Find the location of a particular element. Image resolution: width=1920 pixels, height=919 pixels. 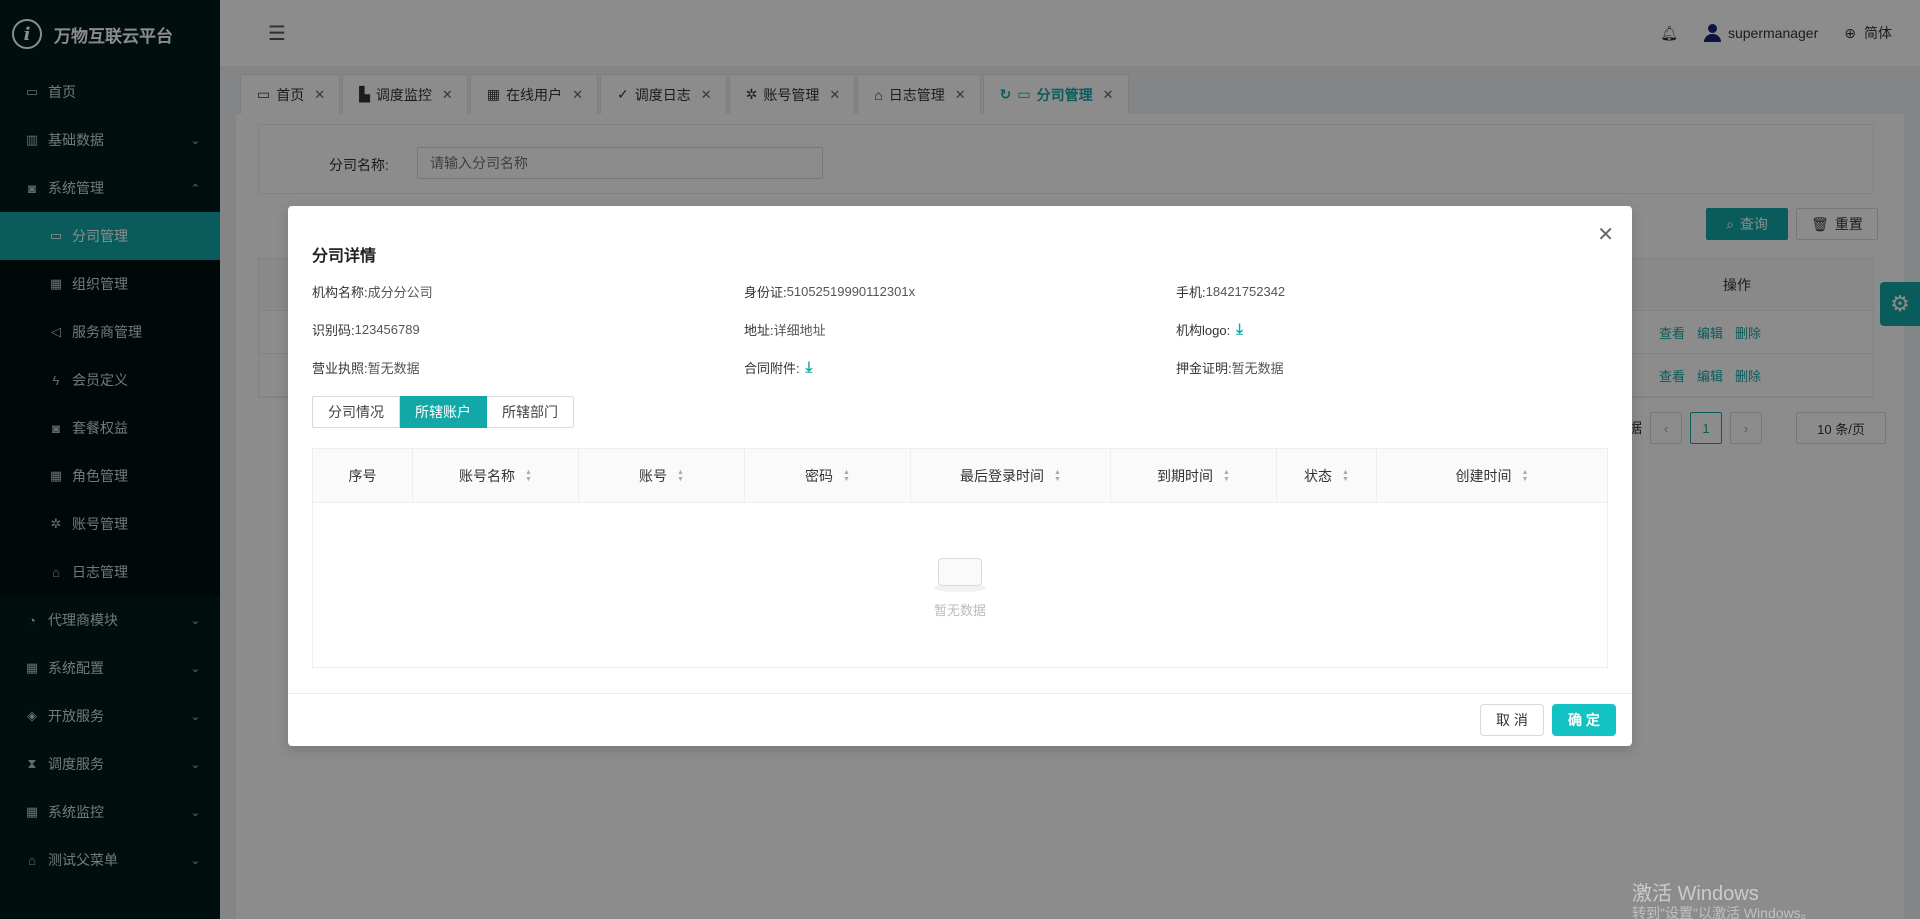

windows-watermark-sub: 转到"设置"以激活 Windows。 is located at coordinates (1723, 912).